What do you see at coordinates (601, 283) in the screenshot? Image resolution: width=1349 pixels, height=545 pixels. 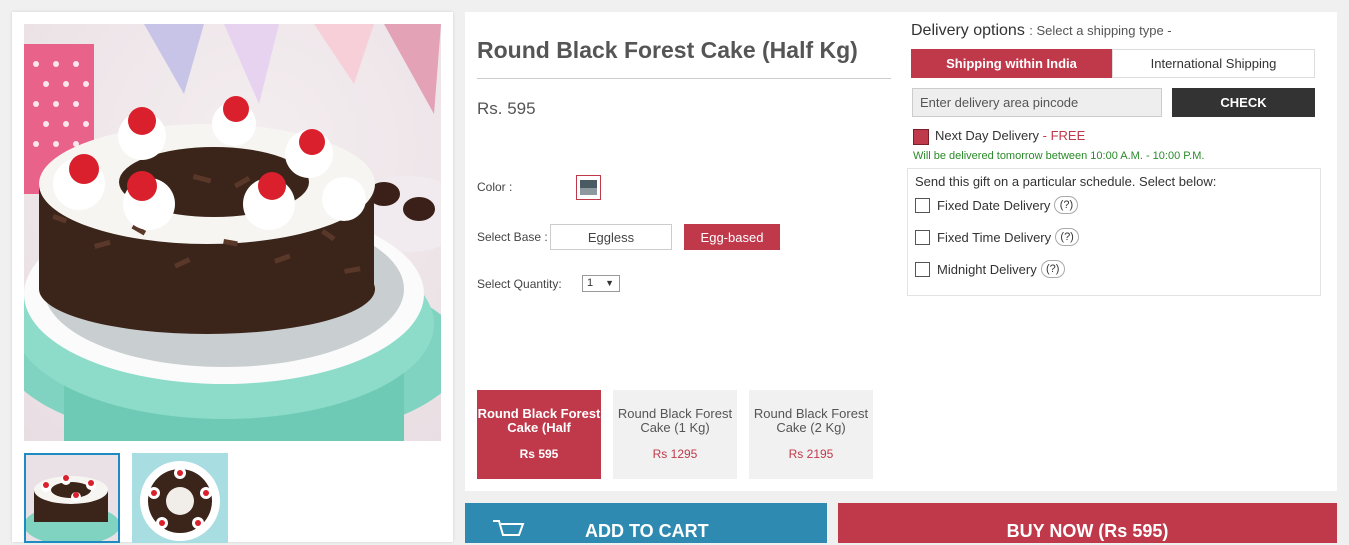 I see `quantity-select: 1 ▼` at bounding box center [601, 283].